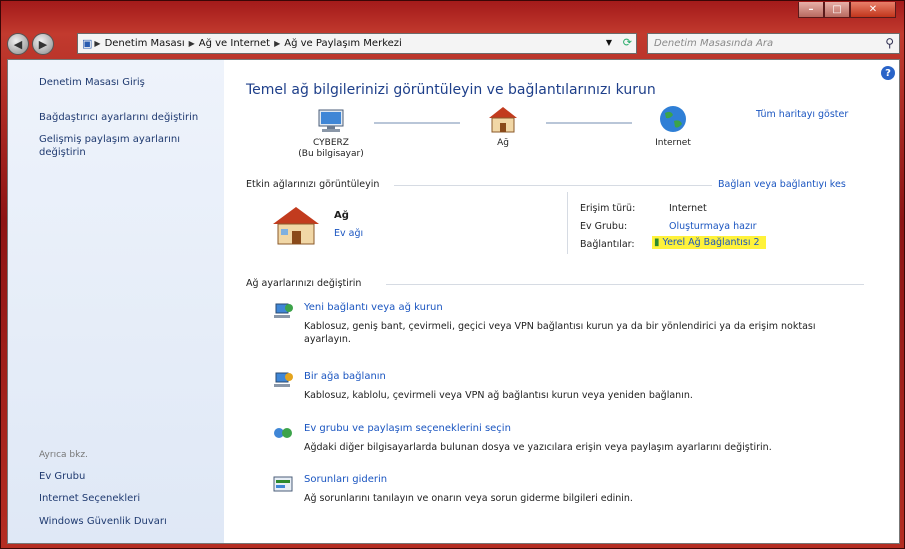  Describe the element at coordinates (341, 215) in the screenshot. I see `network-name: Ağ` at that location.